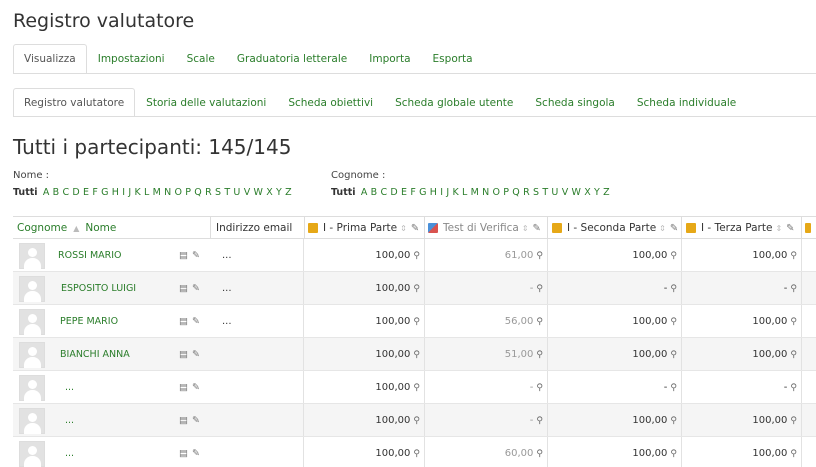 Image resolution: width=816 pixels, height=467 pixels. What do you see at coordinates (89, 321) in the screenshot?
I see `student-name-link: PEPE MARIO` at bounding box center [89, 321].